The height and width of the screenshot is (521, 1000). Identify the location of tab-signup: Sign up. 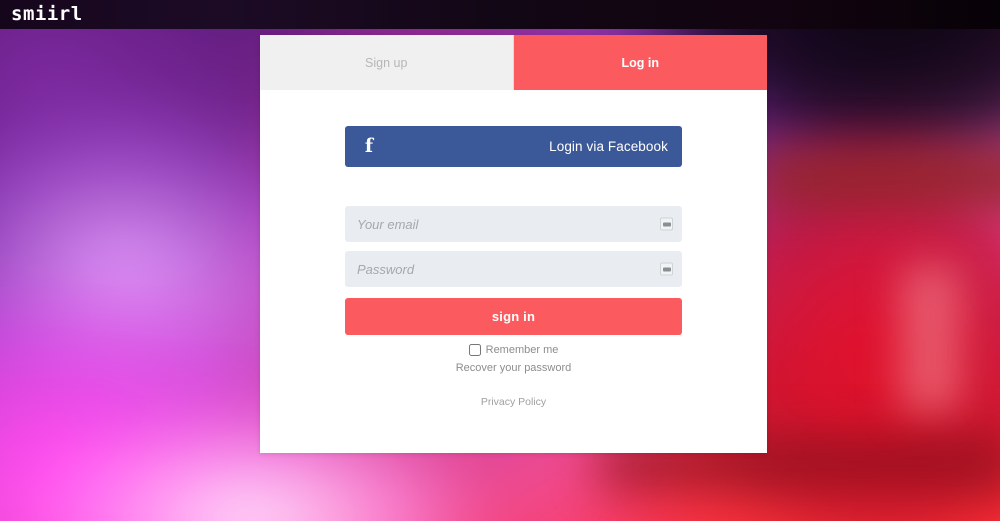
(387, 62).